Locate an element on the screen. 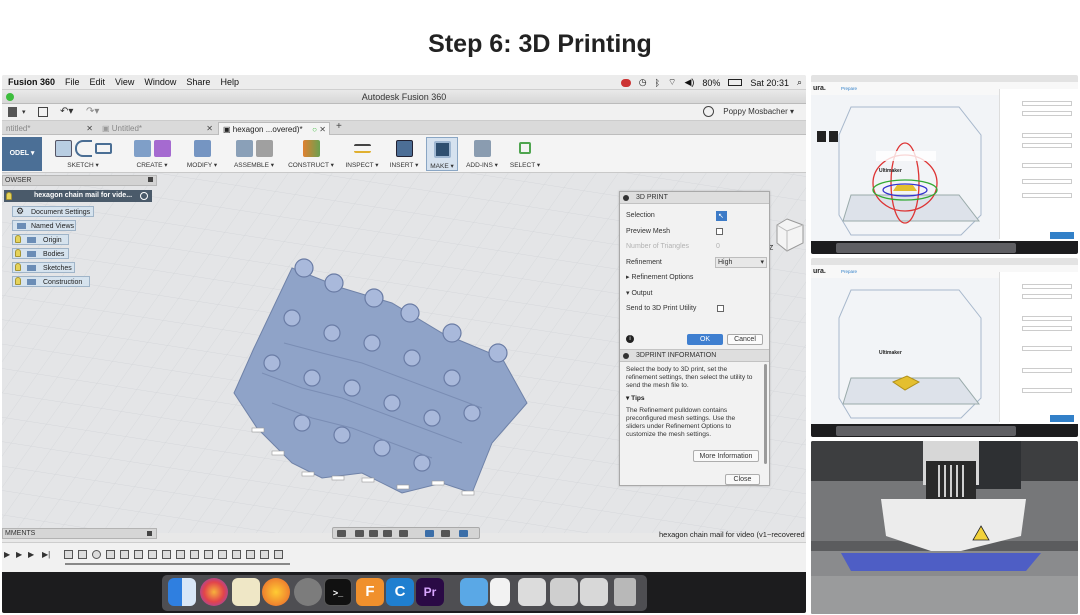  toolbar-add-ins: ADD-INS ▾ is located at coordinates (482, 154).